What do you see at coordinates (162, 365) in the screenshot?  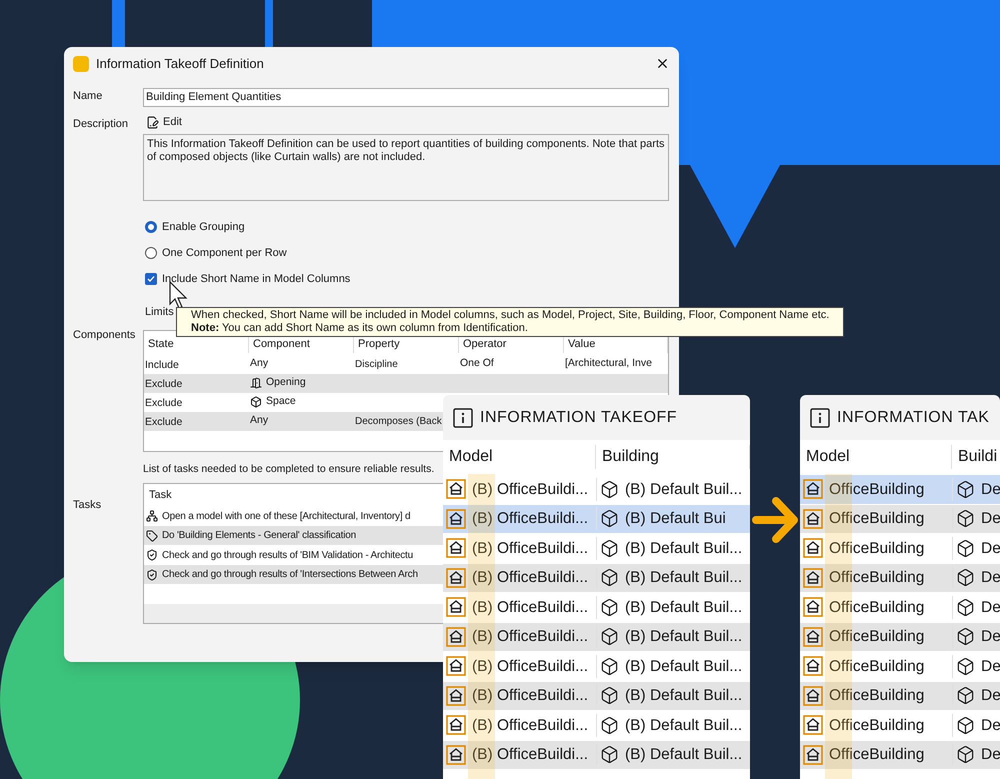 I see `table-cell-text: Include` at bounding box center [162, 365].